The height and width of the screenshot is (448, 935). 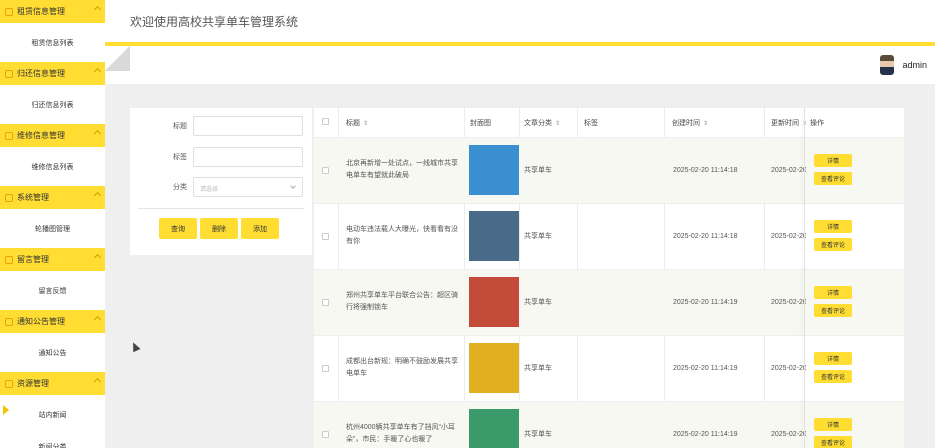 What do you see at coordinates (686, 123) in the screenshot?
I see `col-created-label: 创建时间` at bounding box center [686, 123].